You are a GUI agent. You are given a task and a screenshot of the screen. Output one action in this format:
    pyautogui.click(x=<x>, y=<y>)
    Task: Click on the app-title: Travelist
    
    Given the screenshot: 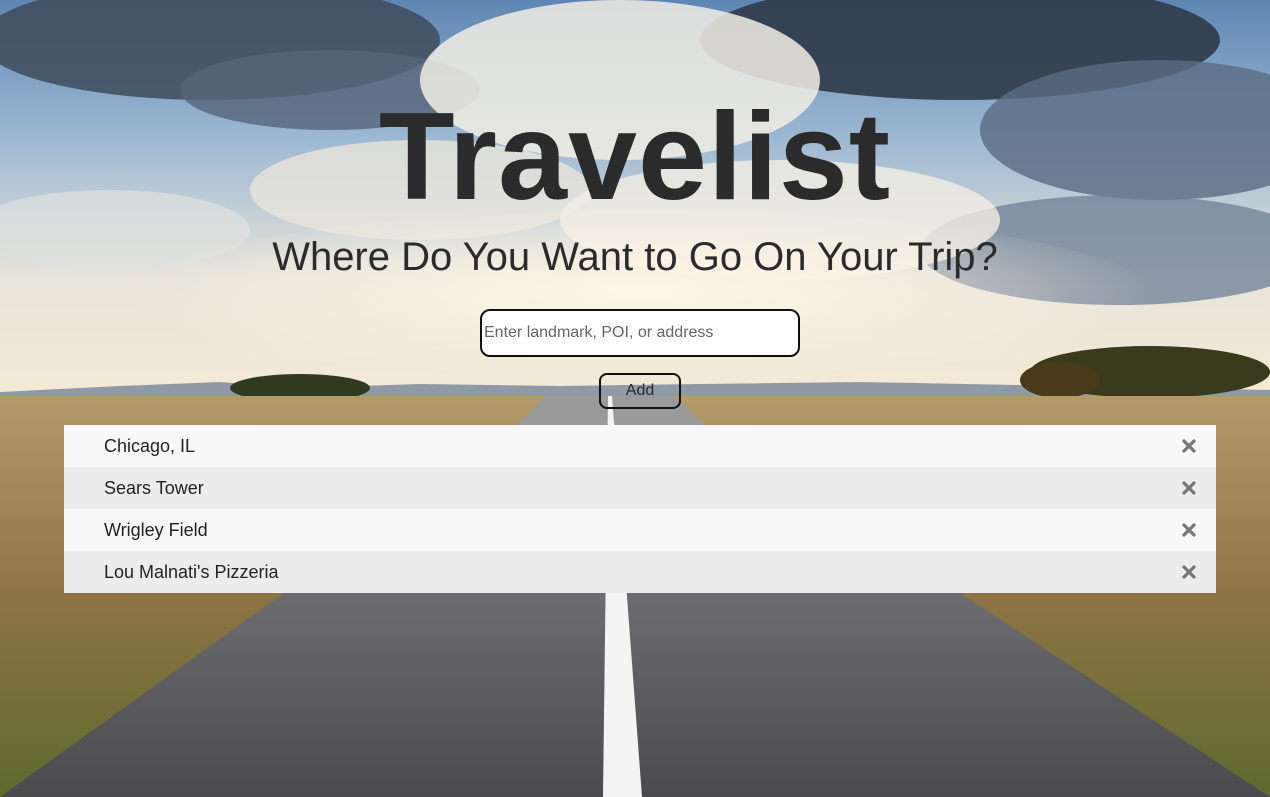 What is the action you would take?
    pyautogui.click(x=635, y=157)
    